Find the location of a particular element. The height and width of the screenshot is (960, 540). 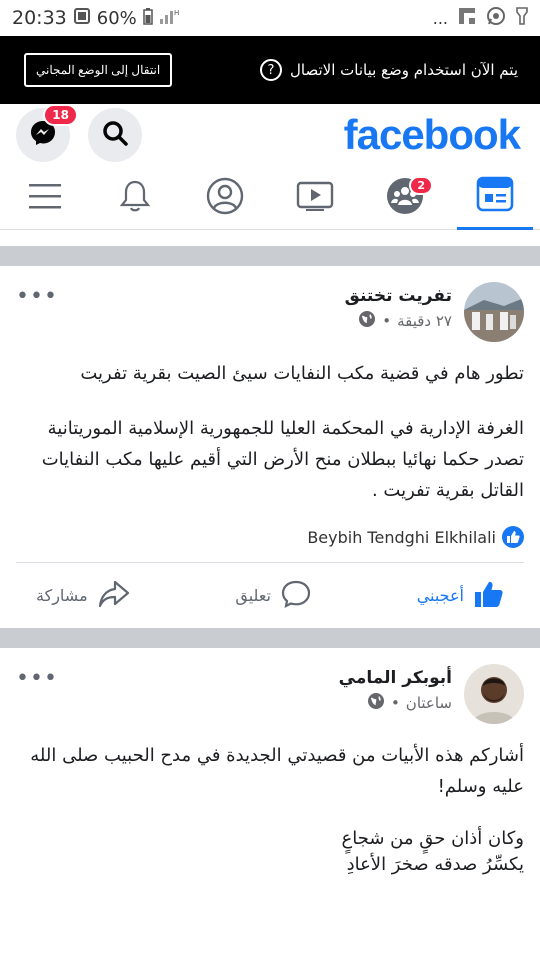

flashlight-icon is located at coordinates (522, 18).